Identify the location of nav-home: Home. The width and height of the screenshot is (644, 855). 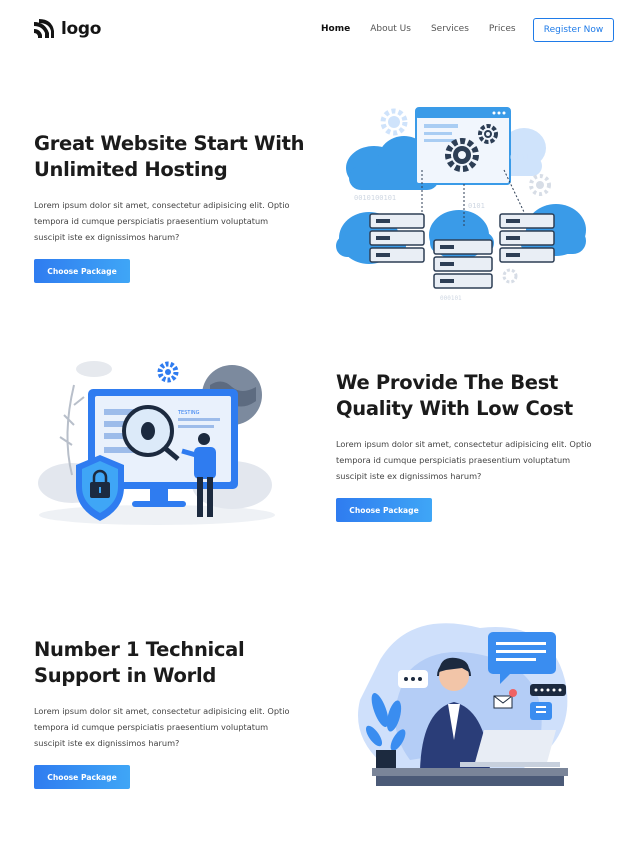
(335, 29).